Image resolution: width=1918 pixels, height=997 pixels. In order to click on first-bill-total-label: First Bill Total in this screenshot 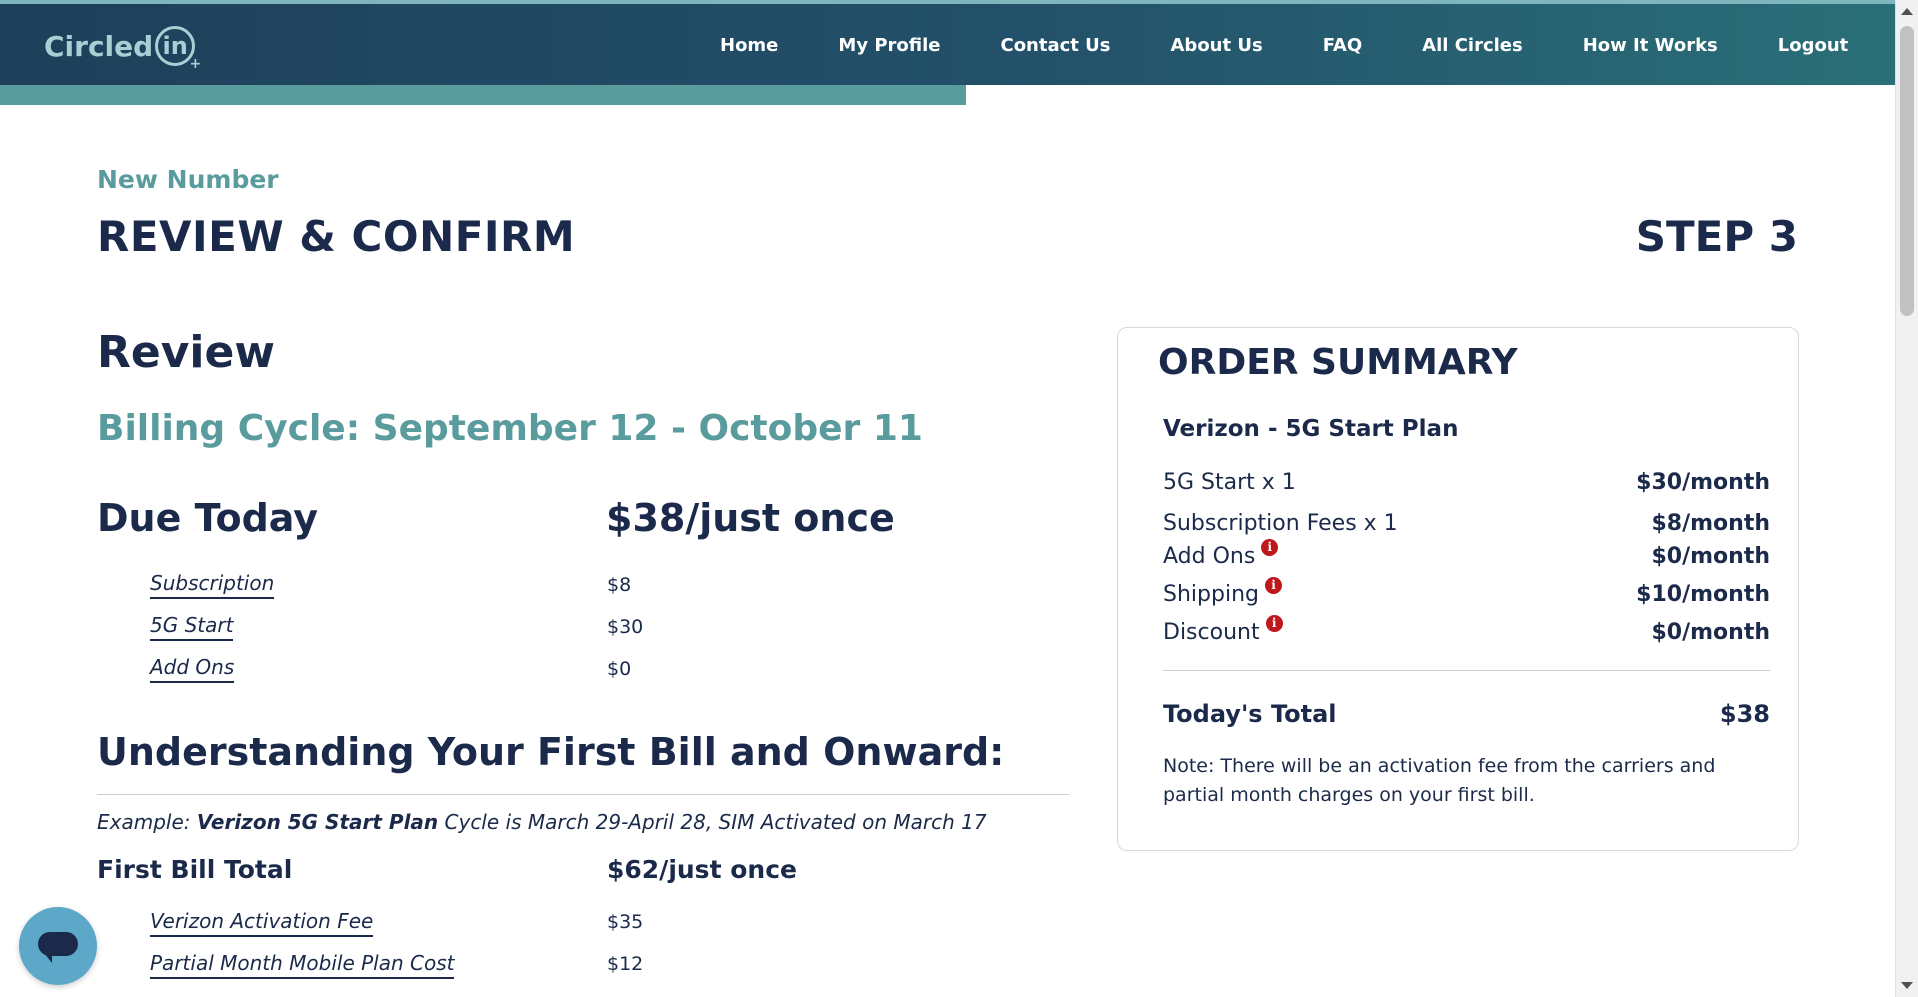, I will do `click(195, 869)`.